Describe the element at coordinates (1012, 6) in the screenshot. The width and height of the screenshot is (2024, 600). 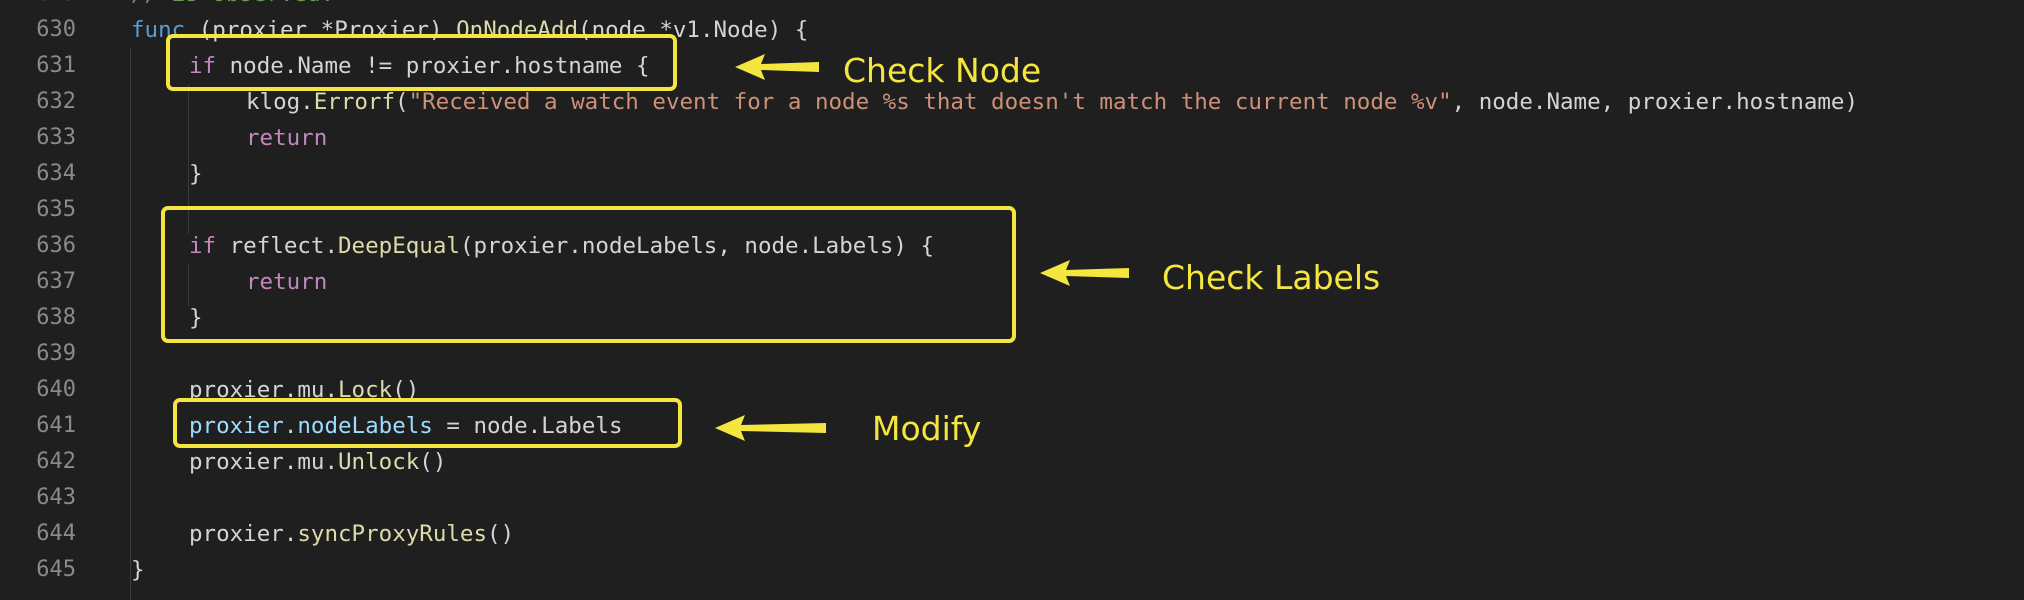
I see `code-line: 629 // is observed.` at that location.